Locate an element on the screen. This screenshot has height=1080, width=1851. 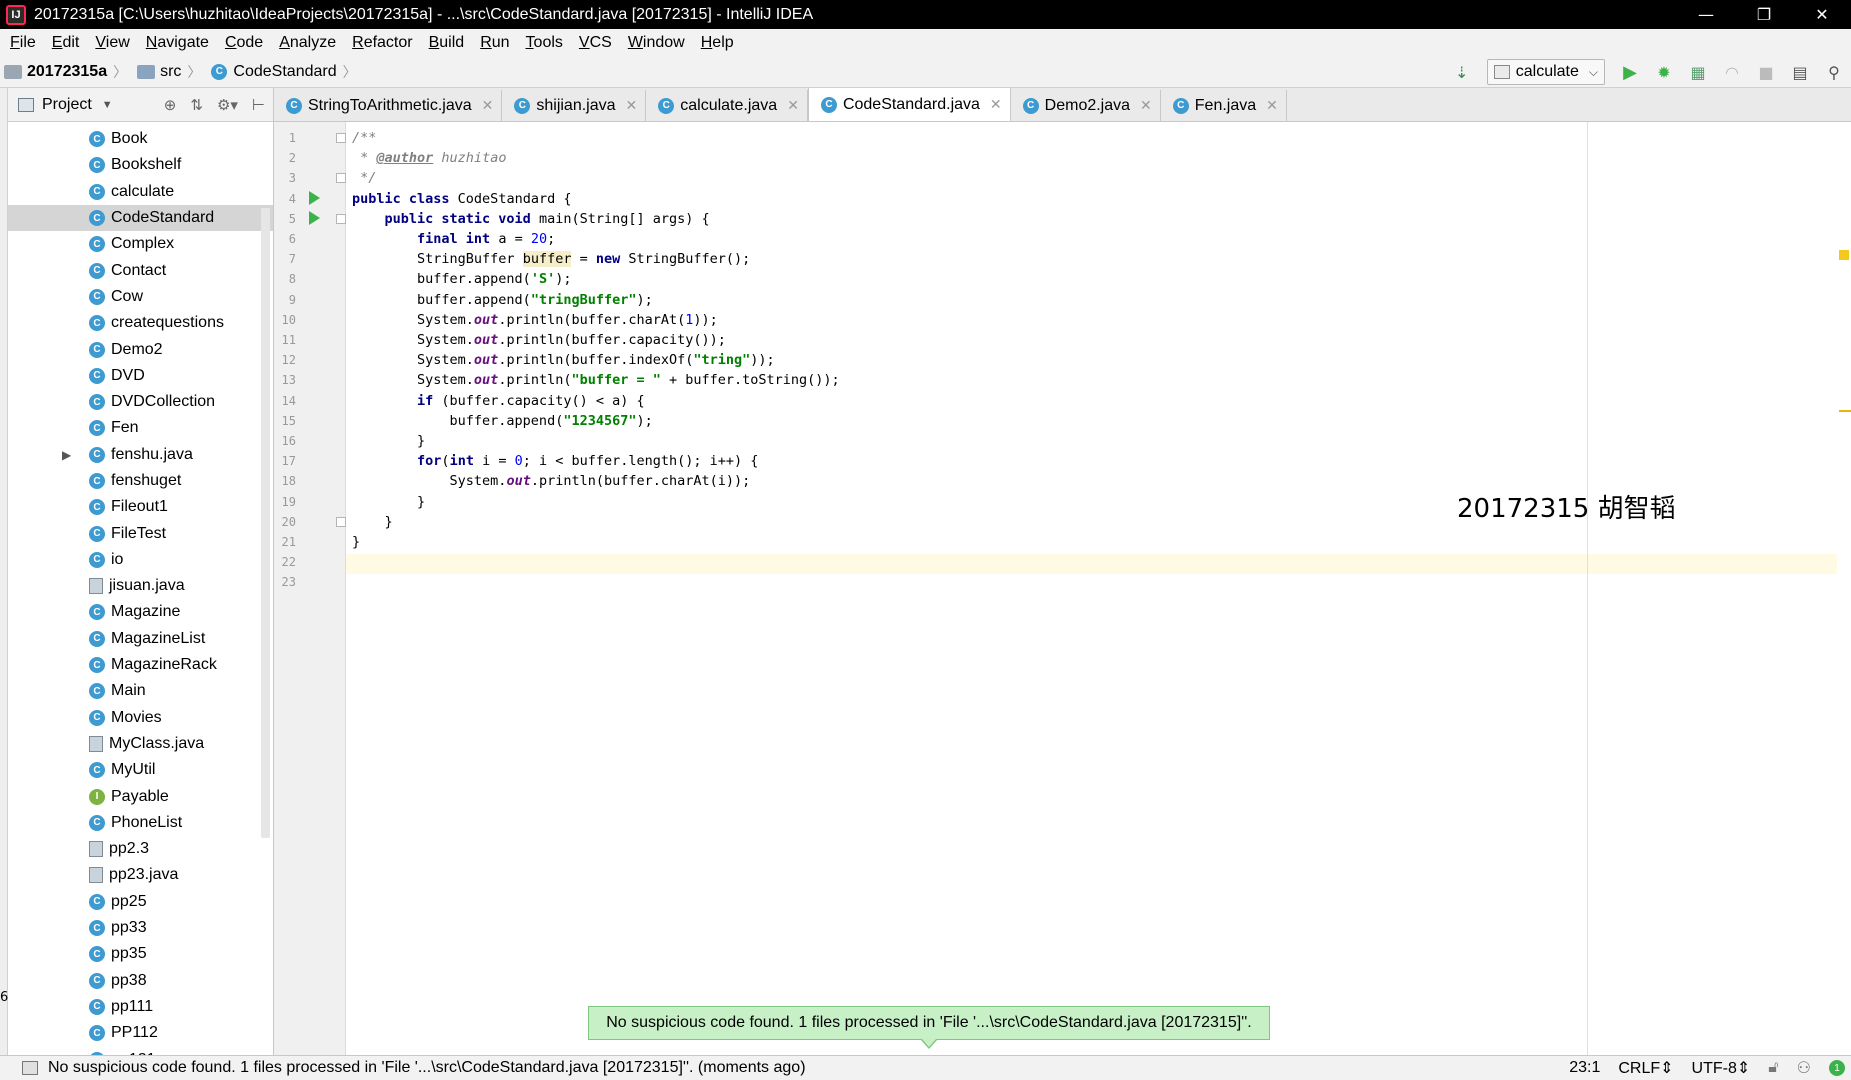
breadcrumb-file: C CodeStandard is located at coordinates (274, 72).